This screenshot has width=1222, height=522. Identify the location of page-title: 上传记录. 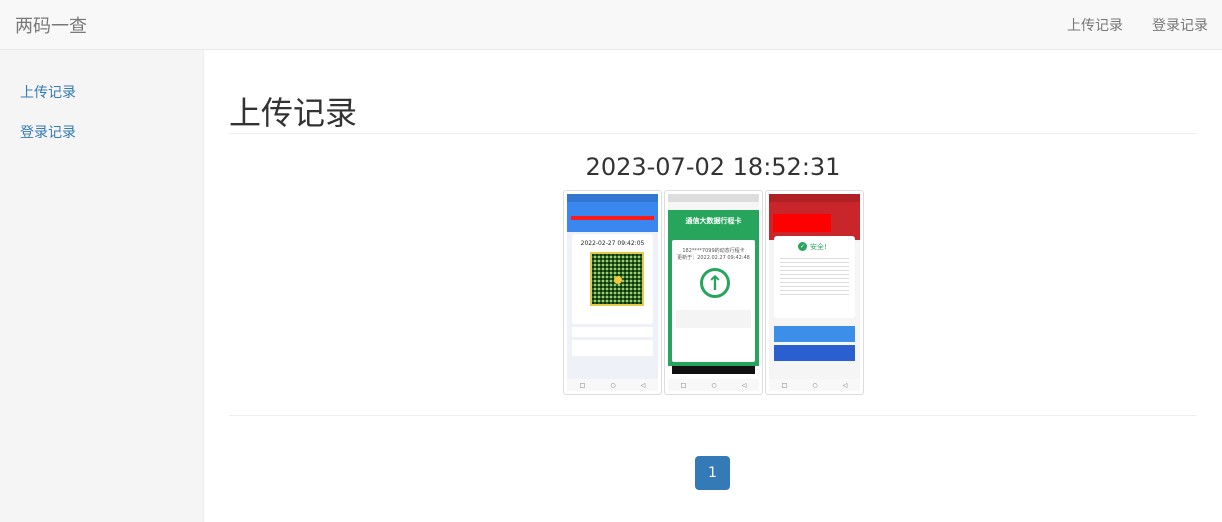
(293, 113).